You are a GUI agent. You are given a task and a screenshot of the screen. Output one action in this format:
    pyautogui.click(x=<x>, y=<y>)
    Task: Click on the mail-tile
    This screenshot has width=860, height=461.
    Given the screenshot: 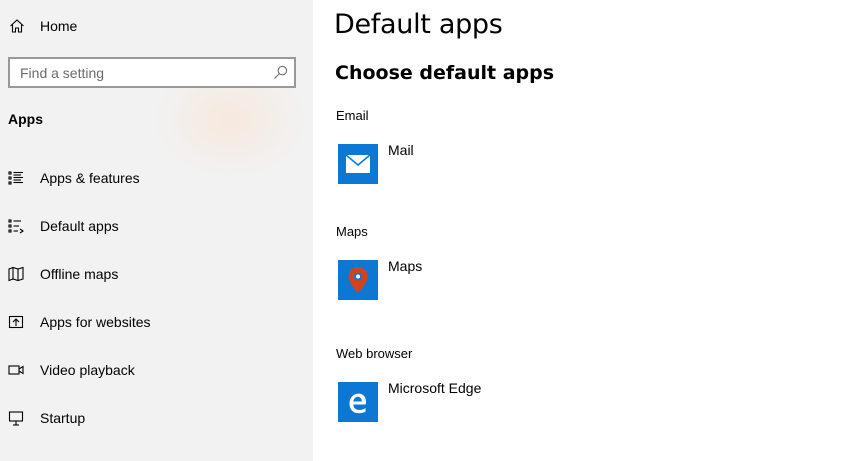 What is the action you would take?
    pyautogui.click(x=358, y=164)
    